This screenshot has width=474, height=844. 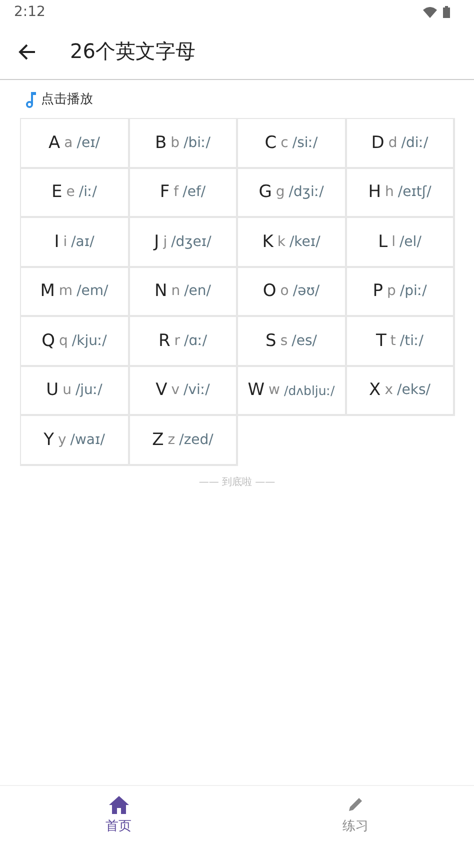 What do you see at coordinates (292, 193) in the screenshot?
I see `letter-card: G g /dʒiː/` at bounding box center [292, 193].